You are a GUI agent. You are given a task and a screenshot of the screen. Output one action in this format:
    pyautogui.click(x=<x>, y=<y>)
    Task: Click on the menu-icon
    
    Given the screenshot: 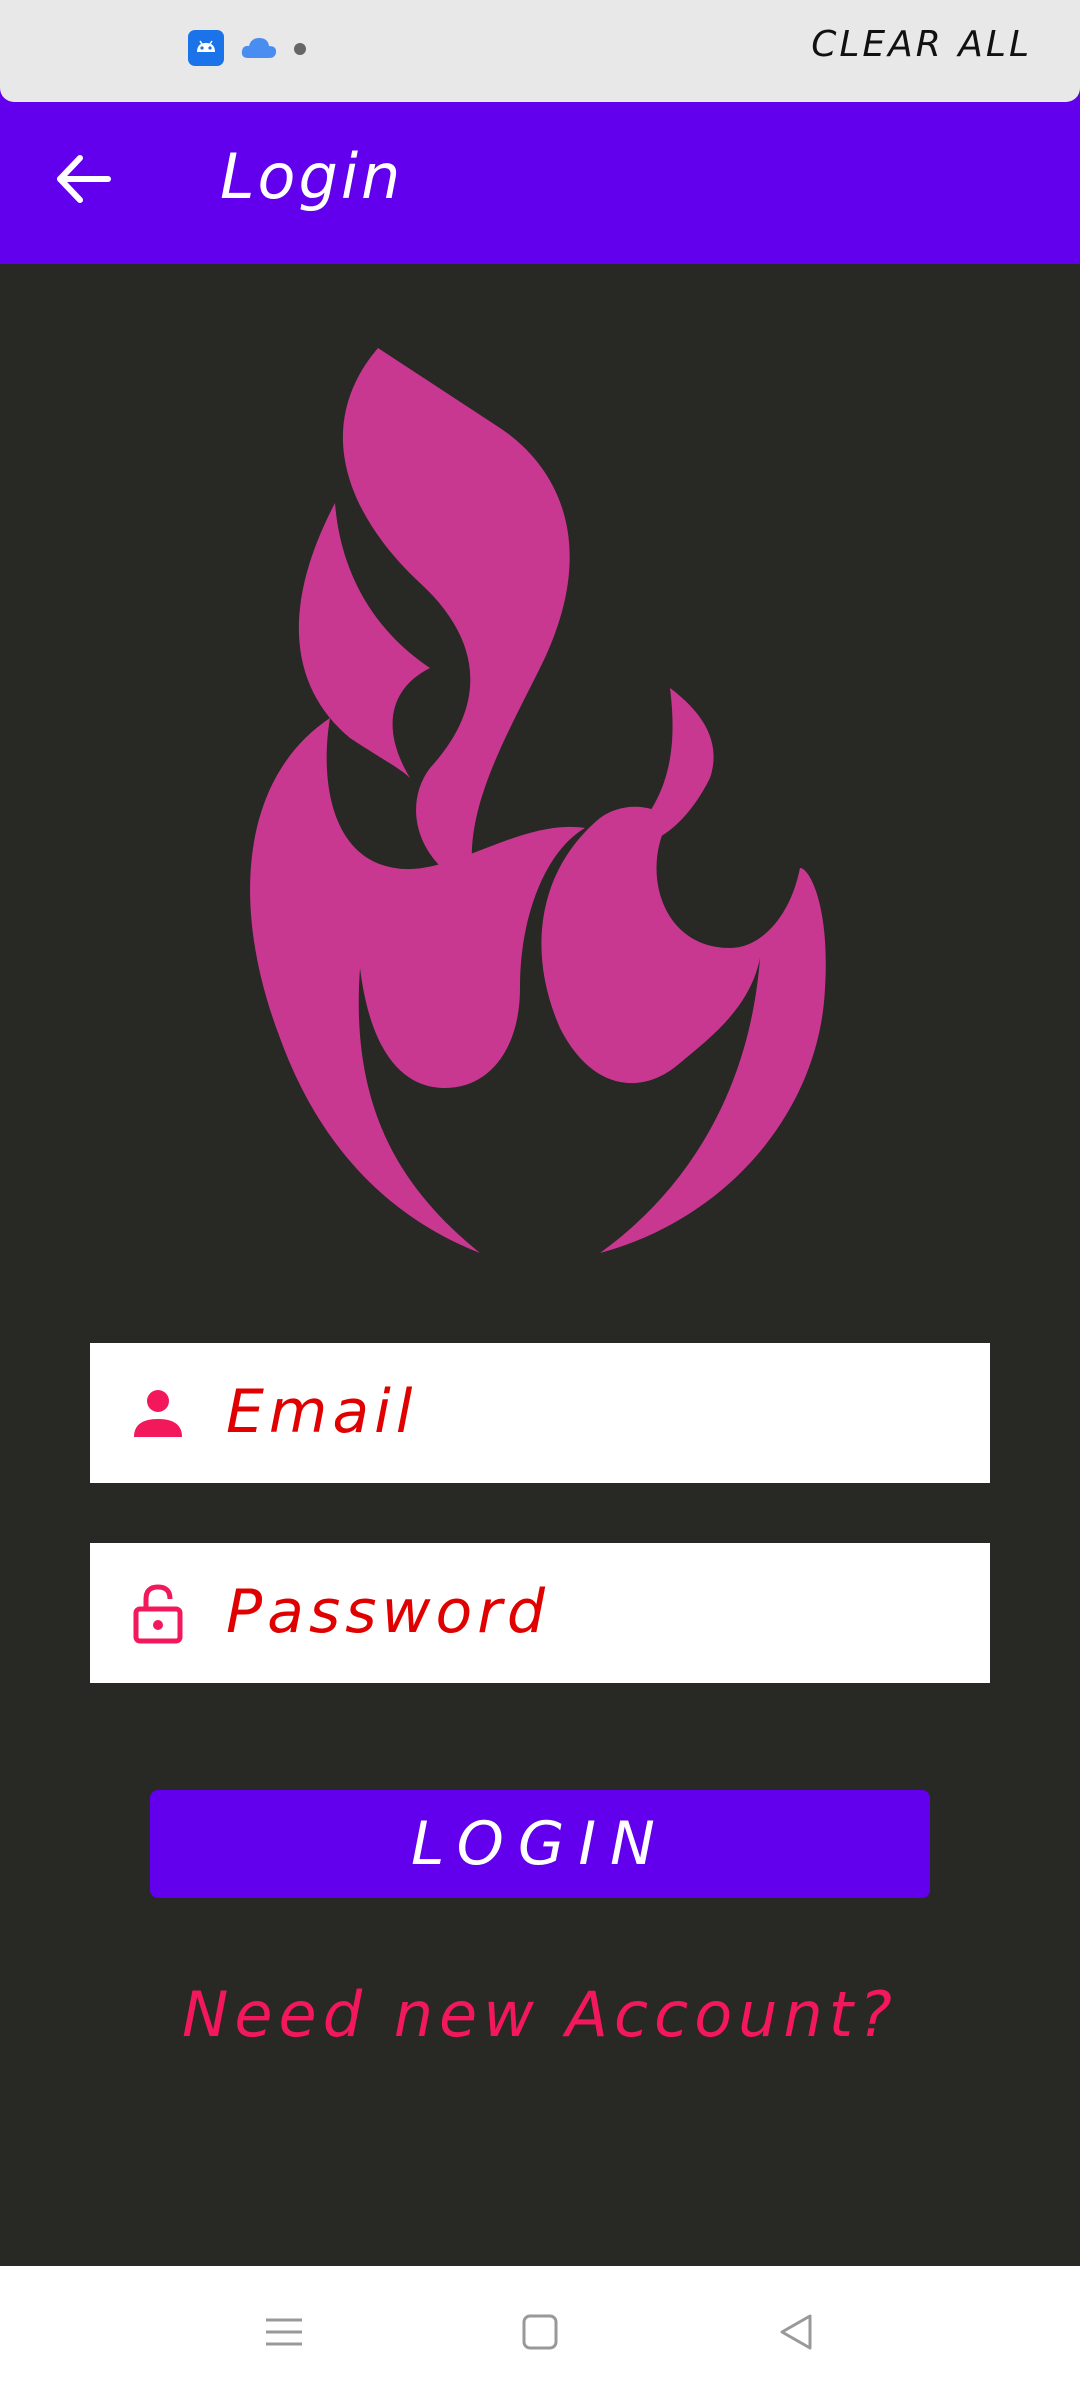 What is the action you would take?
    pyautogui.click(x=284, y=2332)
    